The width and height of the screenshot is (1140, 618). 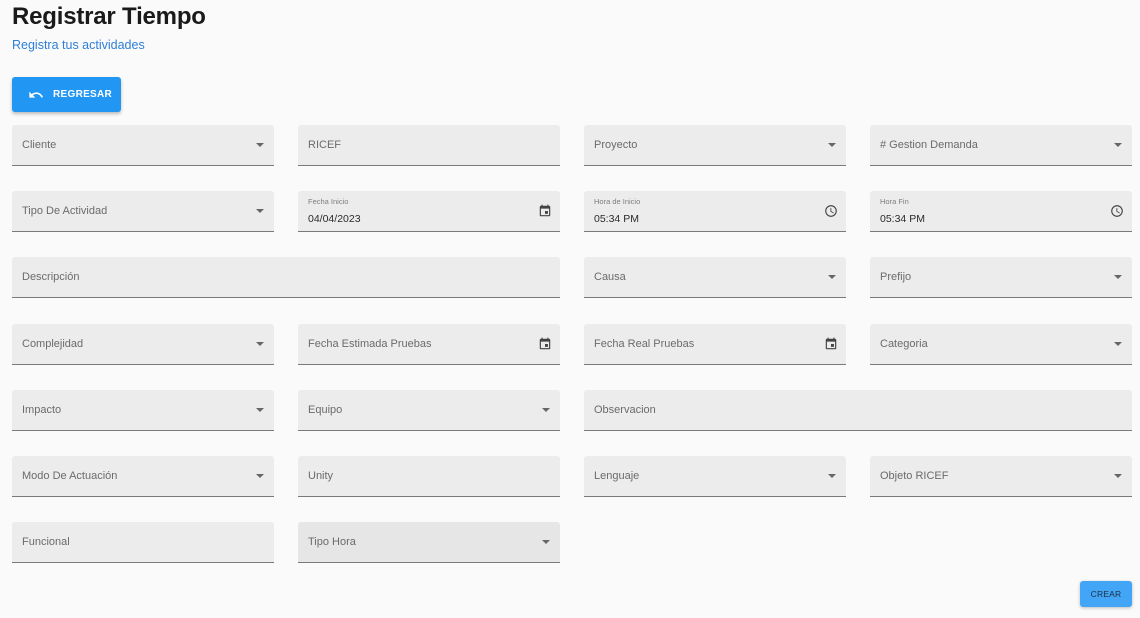 I want to click on cliente-select: Cliente, so click(x=143, y=145).